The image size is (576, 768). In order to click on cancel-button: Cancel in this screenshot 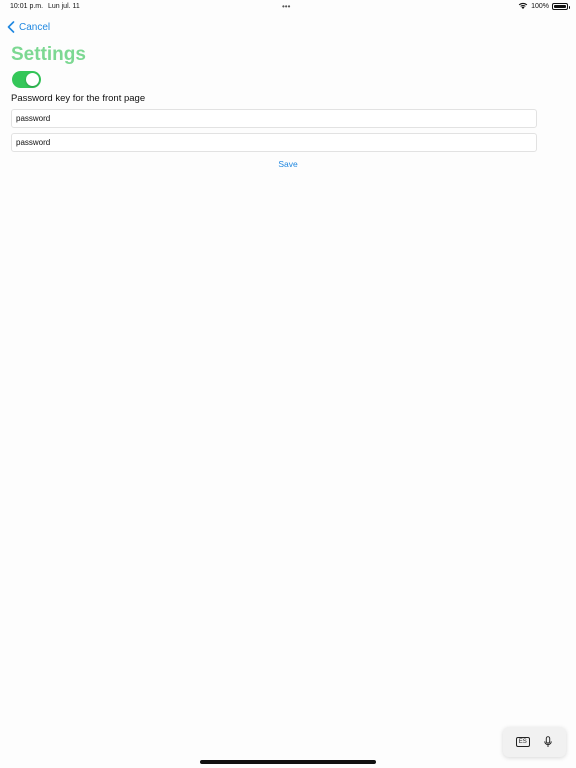, I will do `click(28, 27)`.